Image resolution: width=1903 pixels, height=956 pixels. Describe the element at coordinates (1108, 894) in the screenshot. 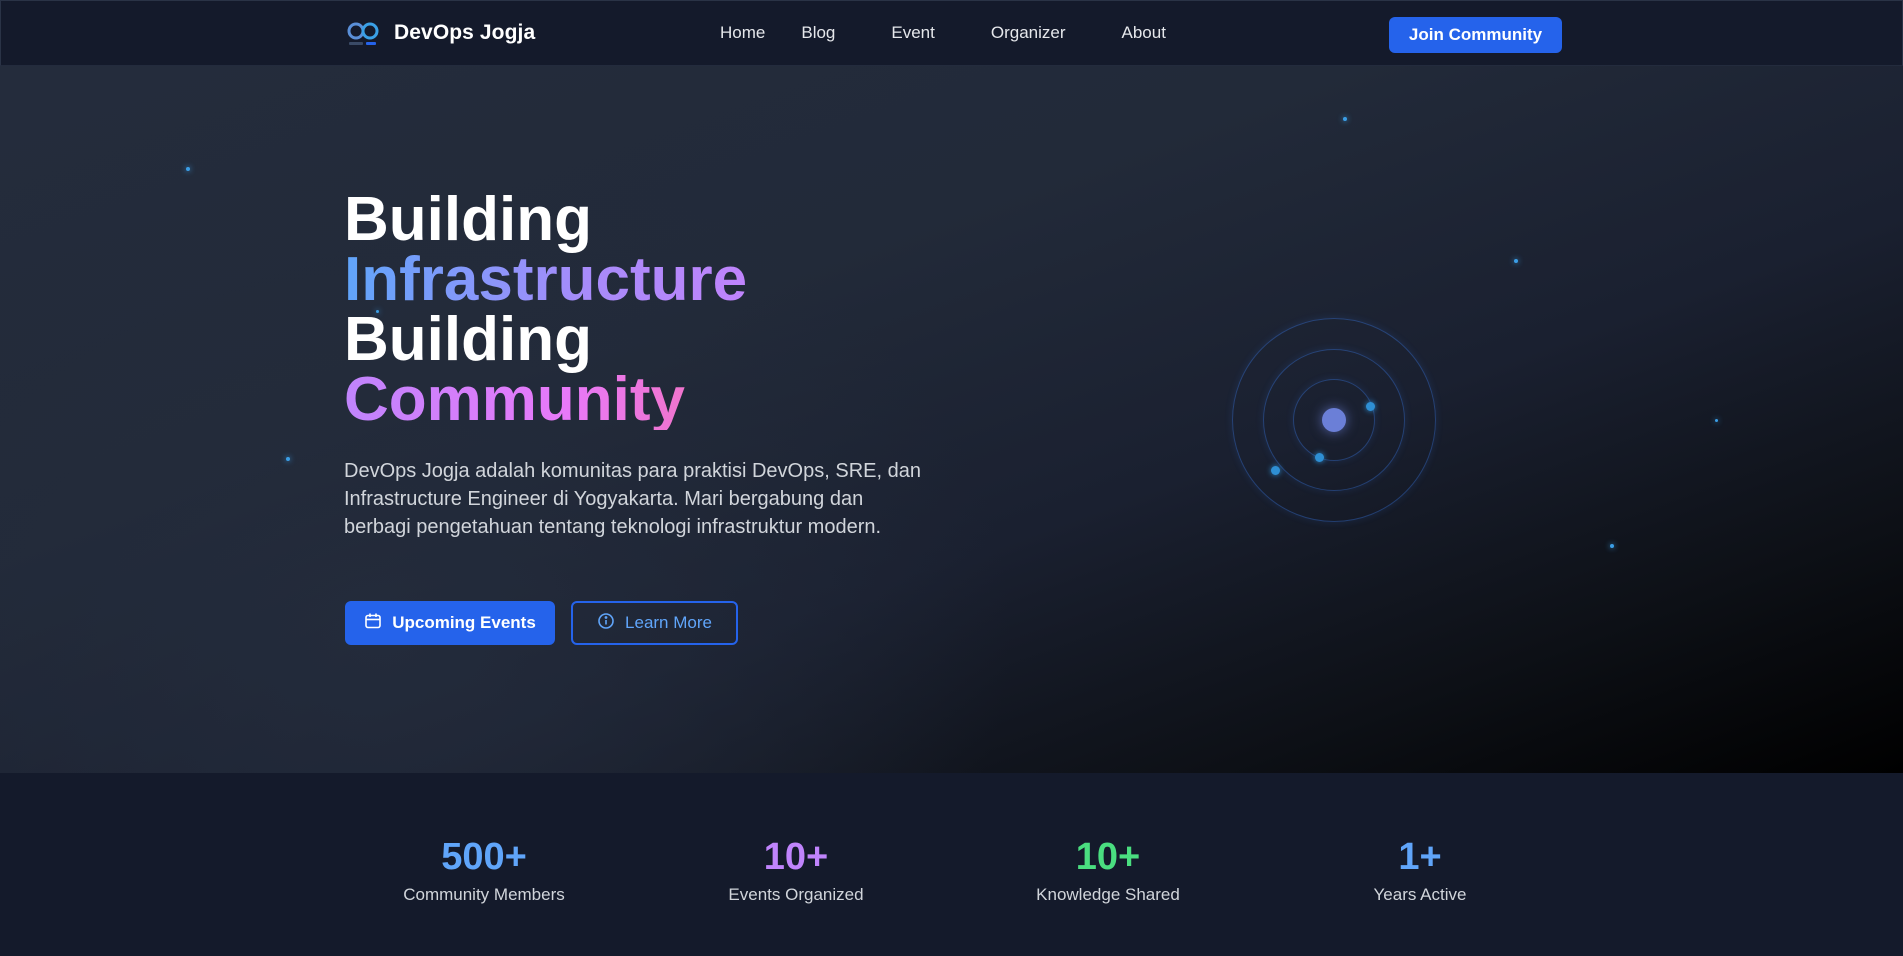

I see `stat-label: Knowledge Shared` at that location.